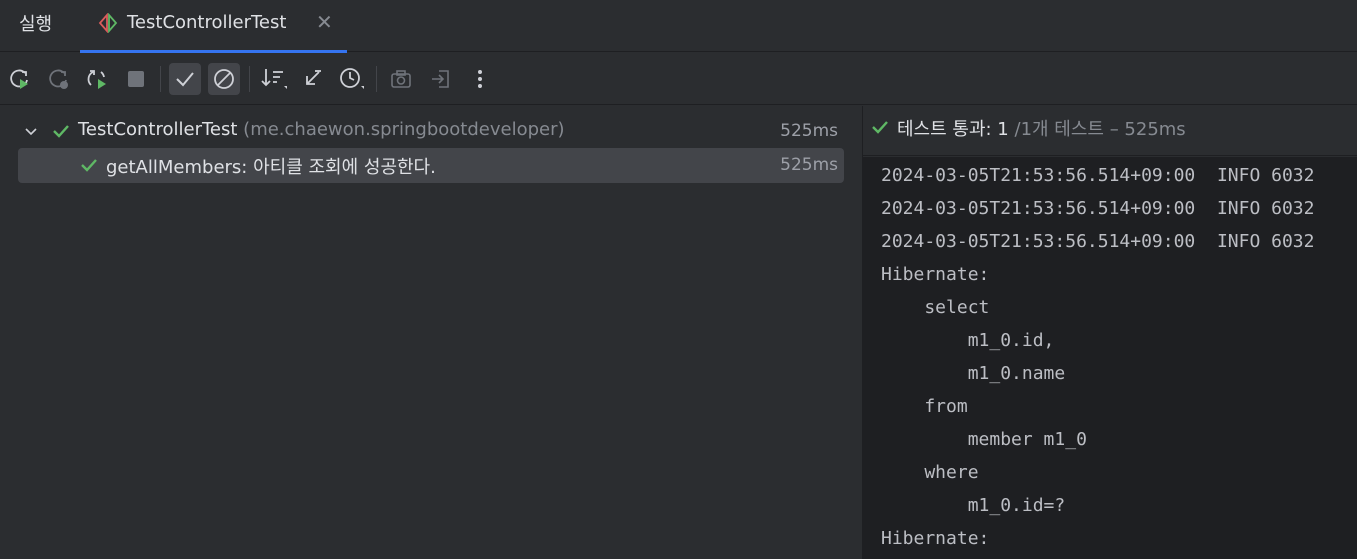  I want to click on tree-row-test-method: getAllMembers: 아티클 조회에 성공한다. 525ms, so click(431, 165).